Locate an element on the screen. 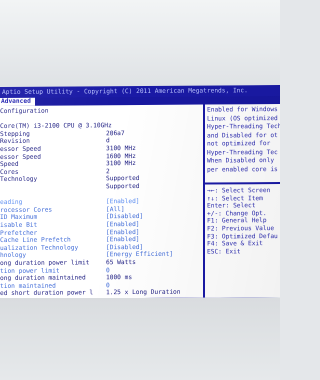 The height and width of the screenshot is (380, 320). help-text-line: not optimized for is located at coordinates (239, 144).